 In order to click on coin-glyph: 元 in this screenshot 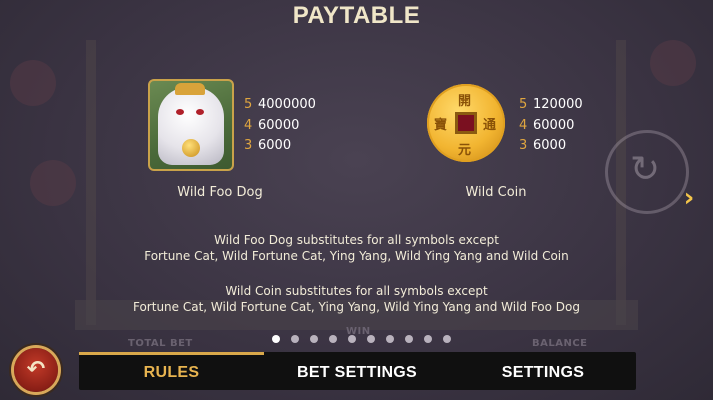, I will do `click(465, 150)`.